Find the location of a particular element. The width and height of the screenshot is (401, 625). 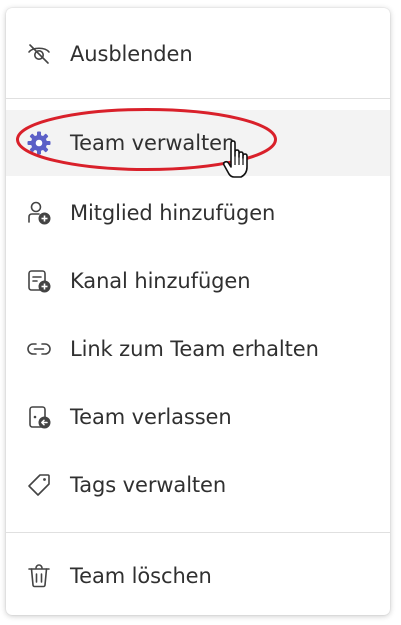

gear-icon is located at coordinates (39, 143).